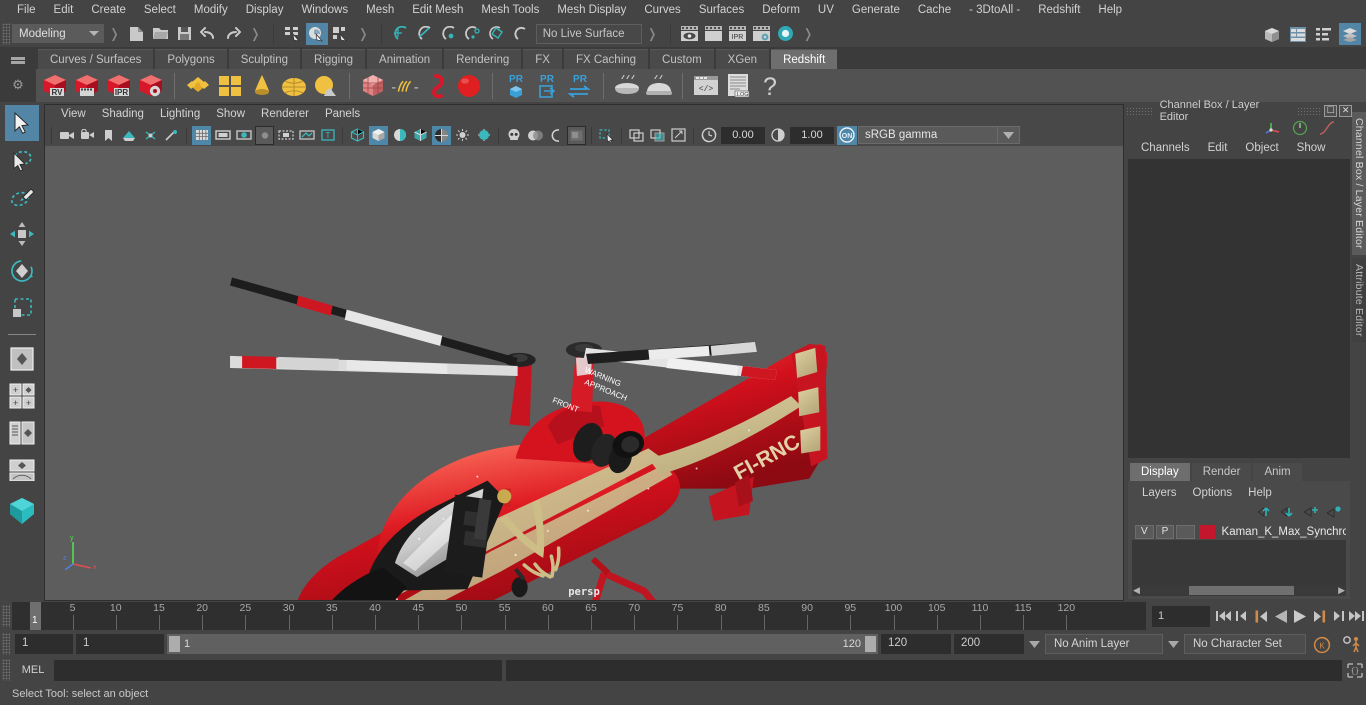 The image size is (1366, 705). Describe the element at coordinates (1239, 531) in the screenshot. I see `display-layer-row: V P Kaman_K_Max_Synchro` at that location.